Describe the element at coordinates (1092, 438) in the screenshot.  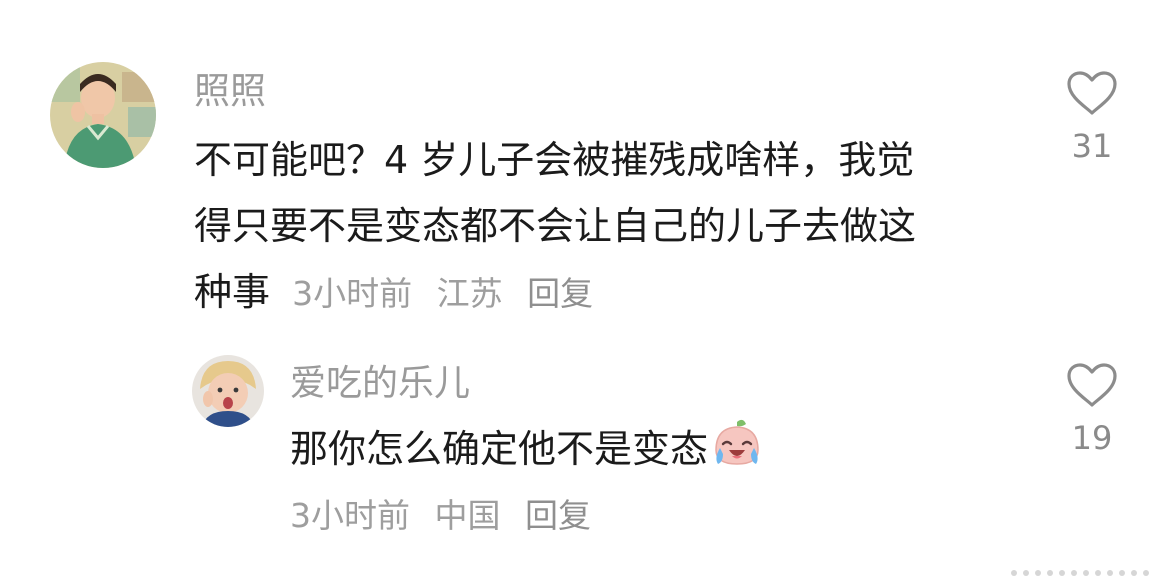
I see `like-count: 19` at that location.